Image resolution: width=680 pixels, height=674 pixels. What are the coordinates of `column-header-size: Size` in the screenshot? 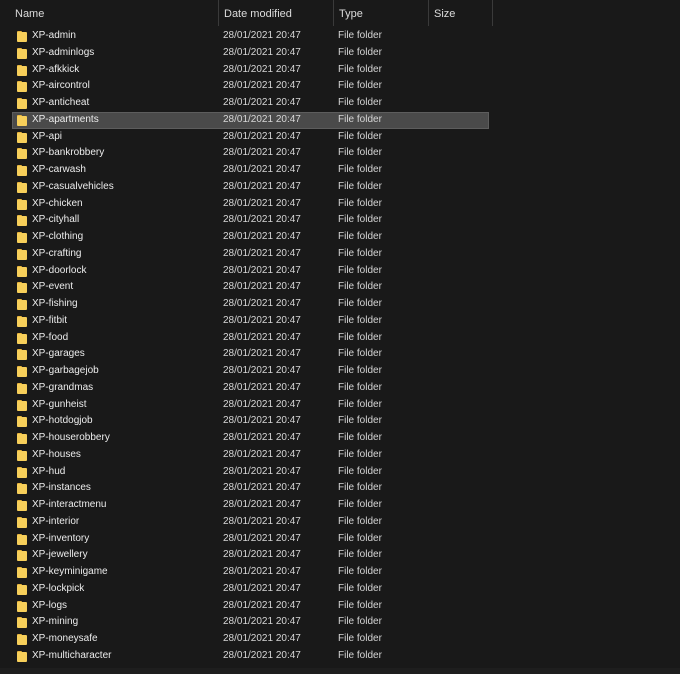 It's located at (461, 13).